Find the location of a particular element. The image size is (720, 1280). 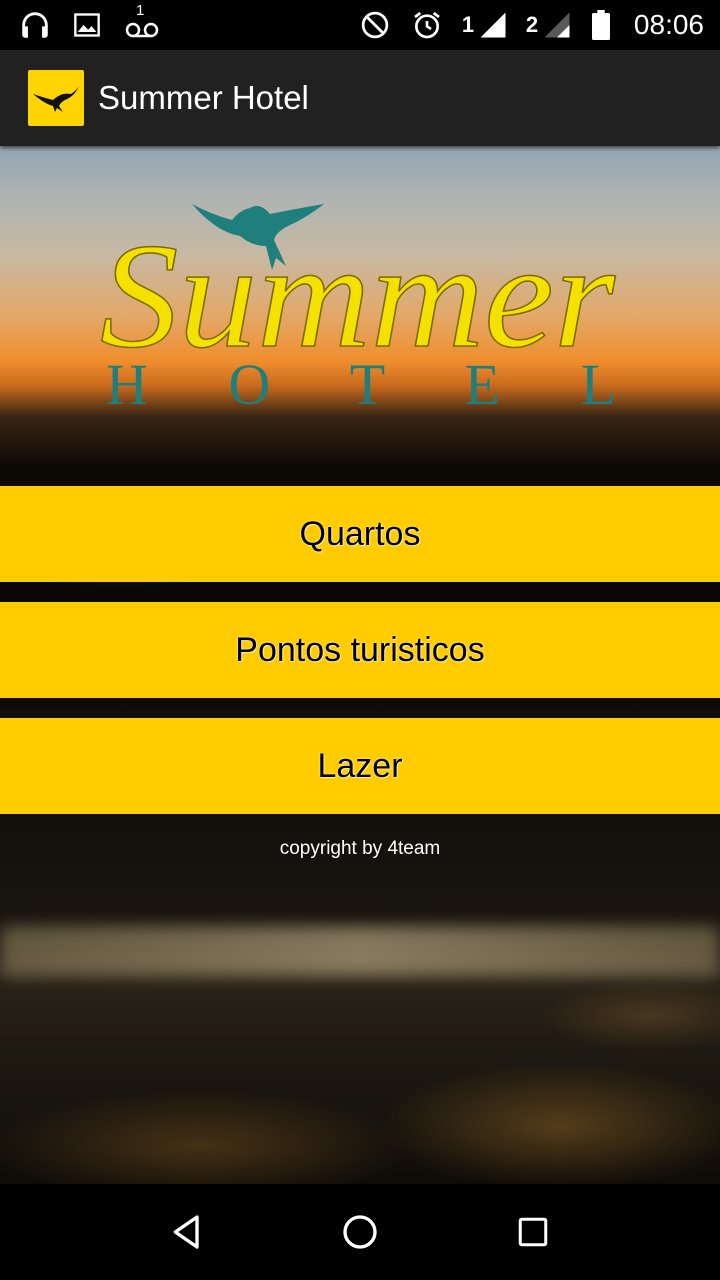

sim2-signal-icon: 2 is located at coordinates (549, 25).